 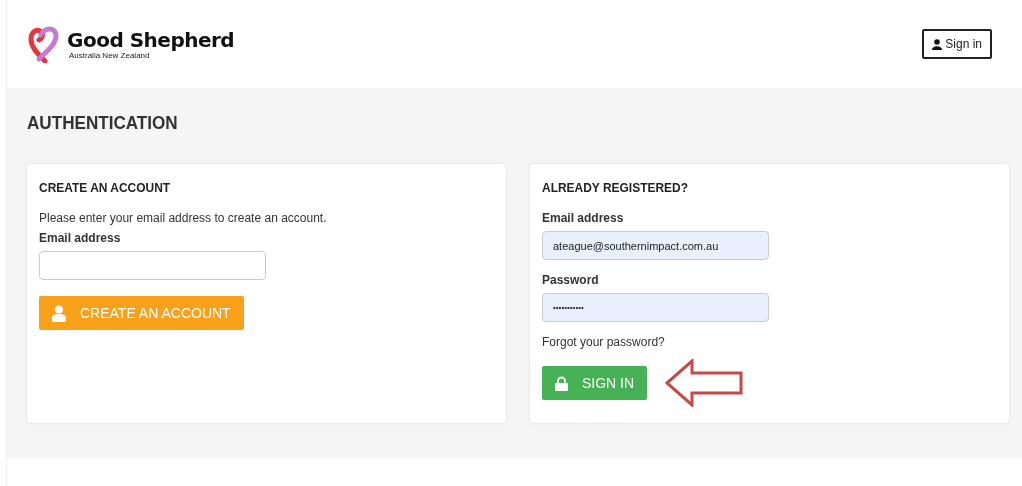 I want to click on email-field: ateague@southernimpact.com.au, so click(x=655, y=245).